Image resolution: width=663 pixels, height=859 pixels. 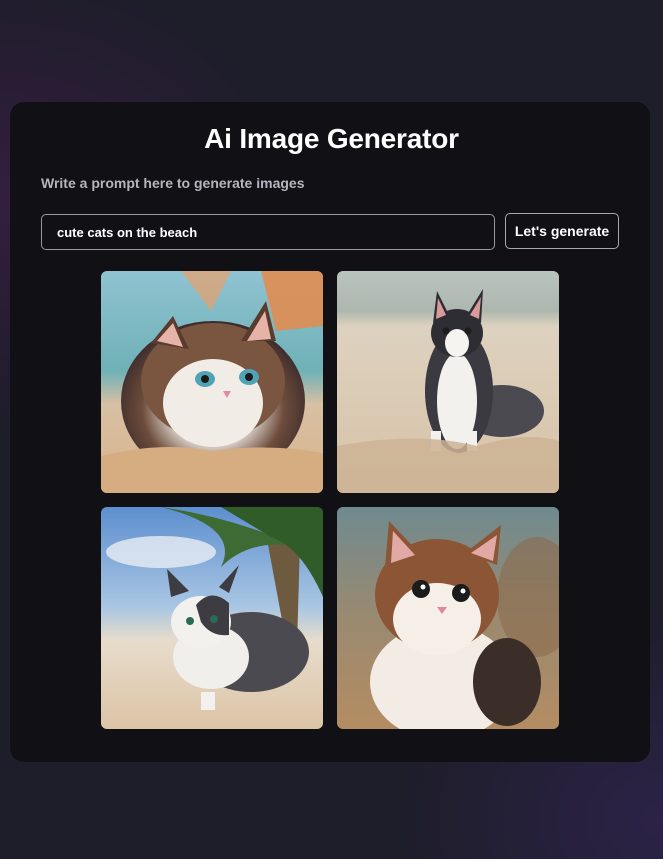 I want to click on generate-button: Let's generate, so click(x=562, y=231).